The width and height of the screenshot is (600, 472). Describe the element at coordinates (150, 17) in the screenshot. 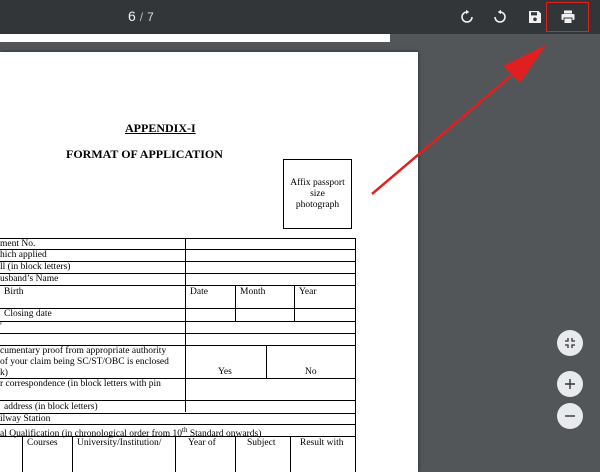

I see `total-pages: 7` at that location.